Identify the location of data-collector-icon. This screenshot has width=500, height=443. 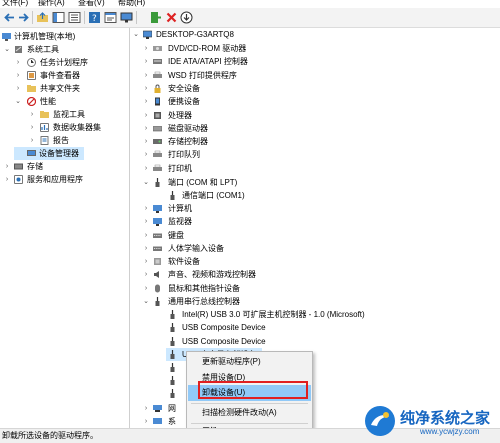
(44, 127).